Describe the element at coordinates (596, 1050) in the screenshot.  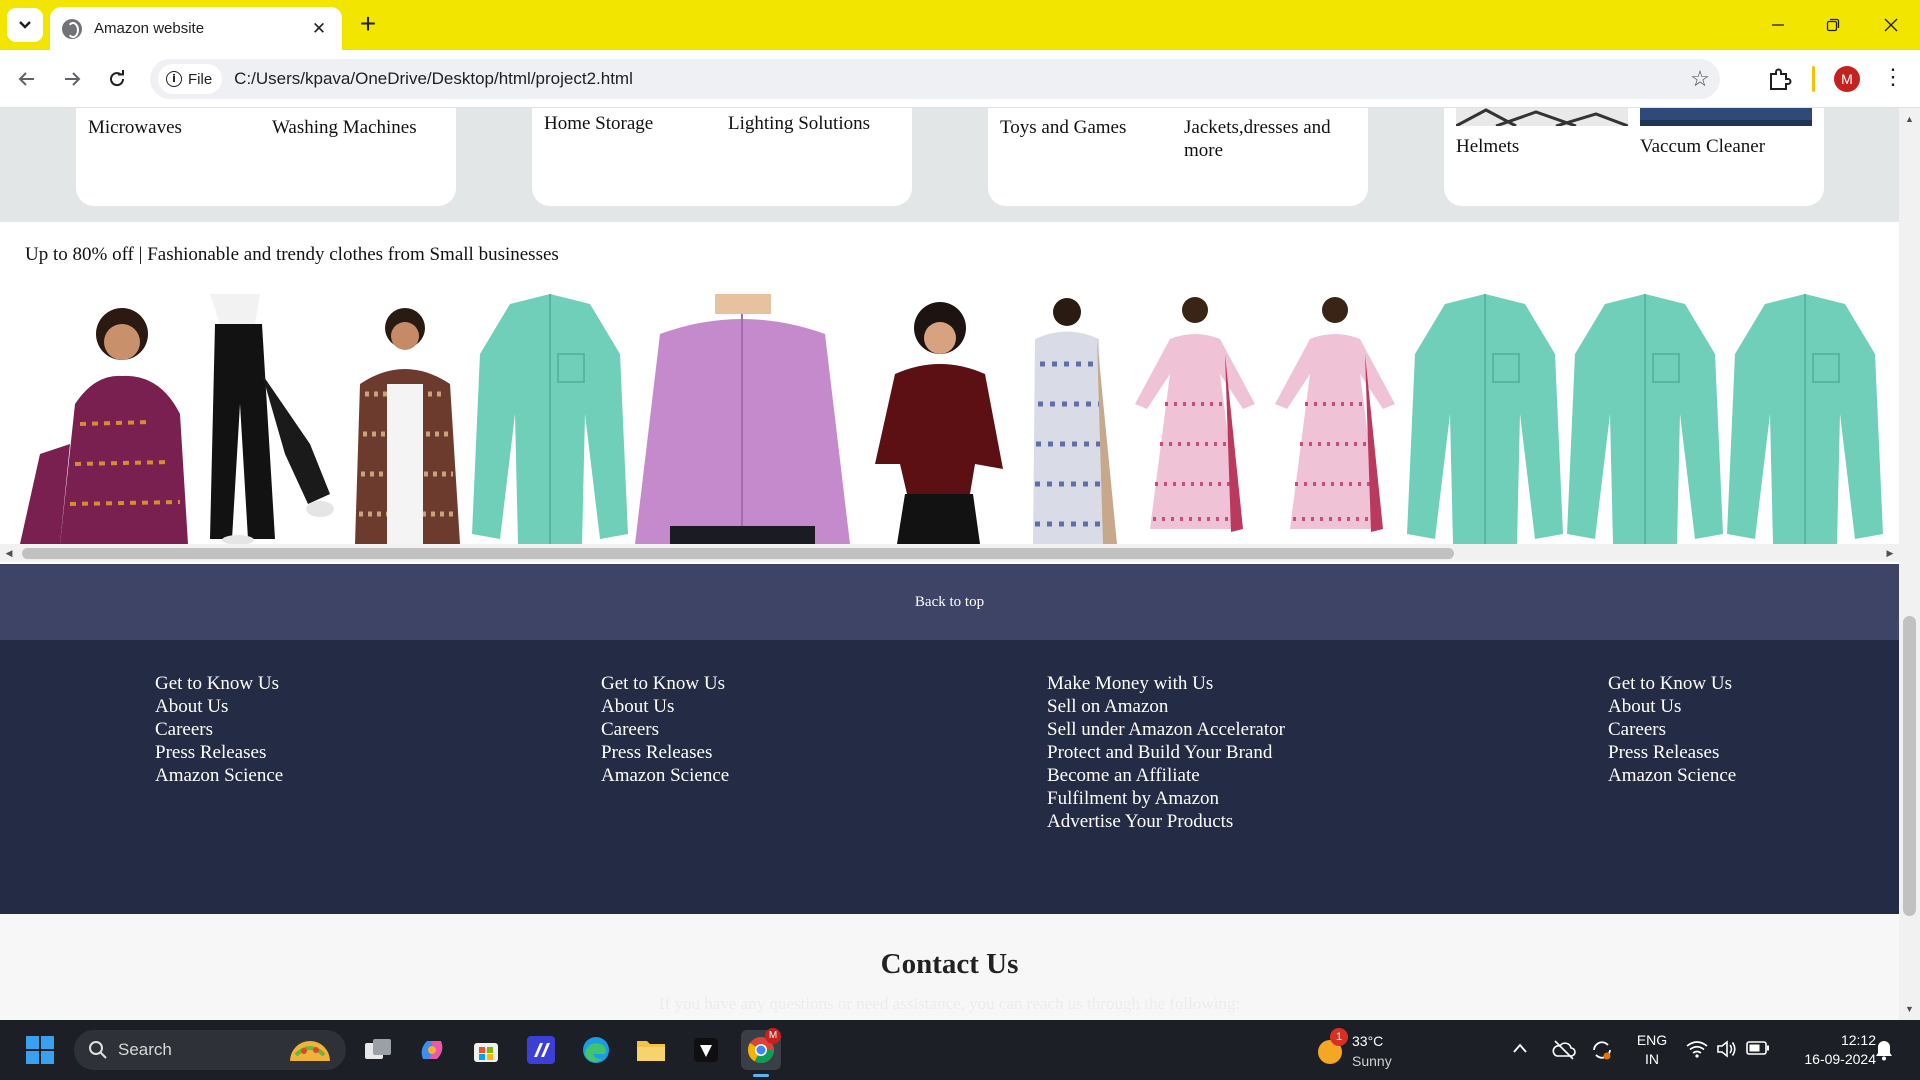
I see `edge-button` at that location.